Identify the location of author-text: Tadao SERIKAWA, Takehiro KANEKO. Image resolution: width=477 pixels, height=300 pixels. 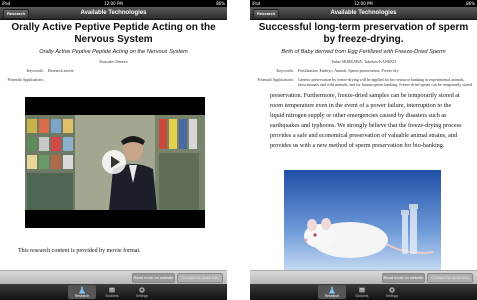
(363, 61).